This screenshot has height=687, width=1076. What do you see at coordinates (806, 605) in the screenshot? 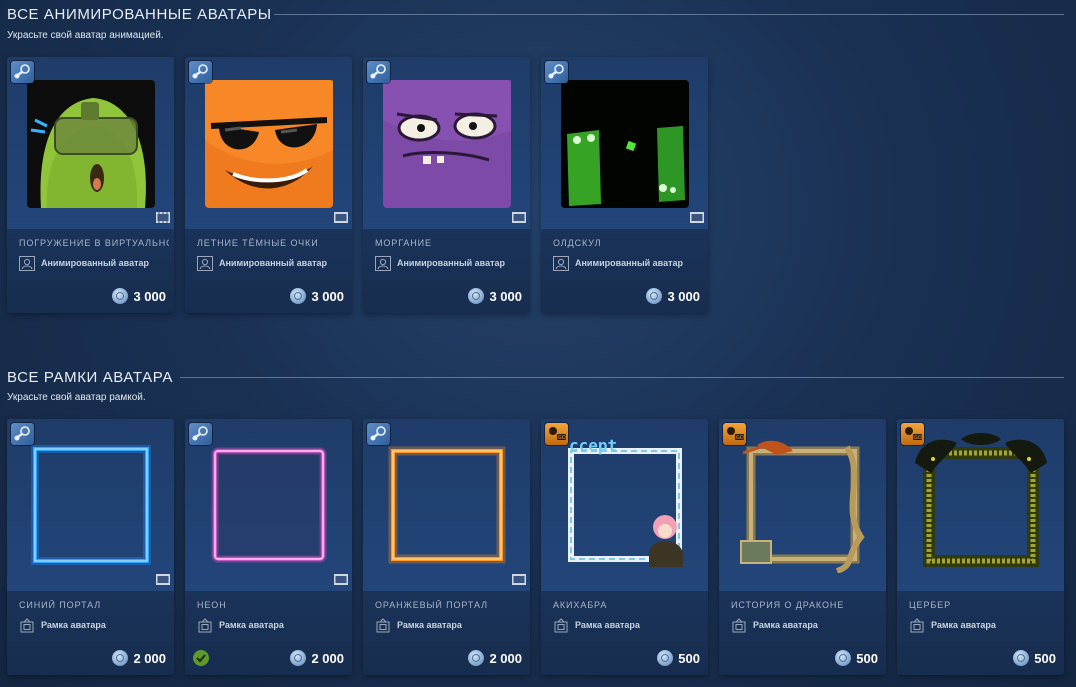
I see `item-name: ИСТОРИЯ О ДРАКОНЕ` at bounding box center [806, 605].